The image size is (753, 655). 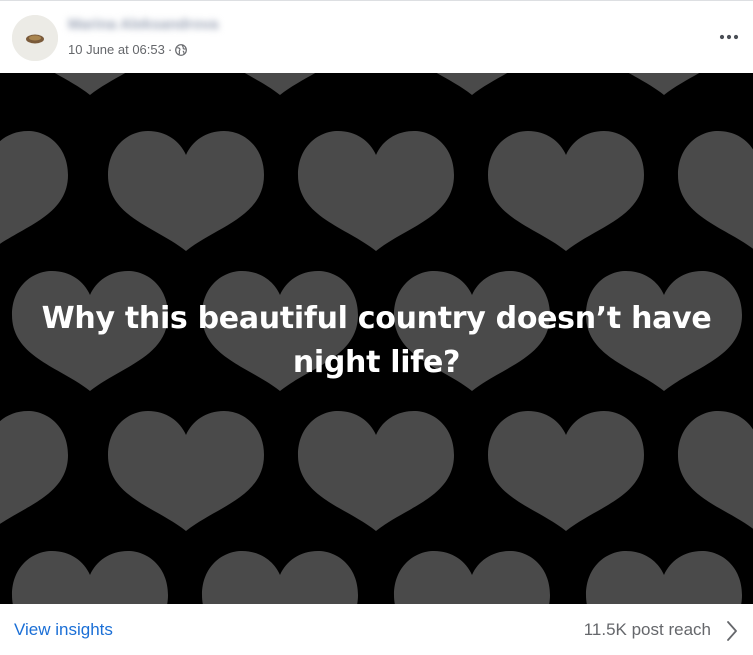 I want to click on post-header: Marina Aleksandrova 10 June at 06:53 ·, so click(x=376, y=37).